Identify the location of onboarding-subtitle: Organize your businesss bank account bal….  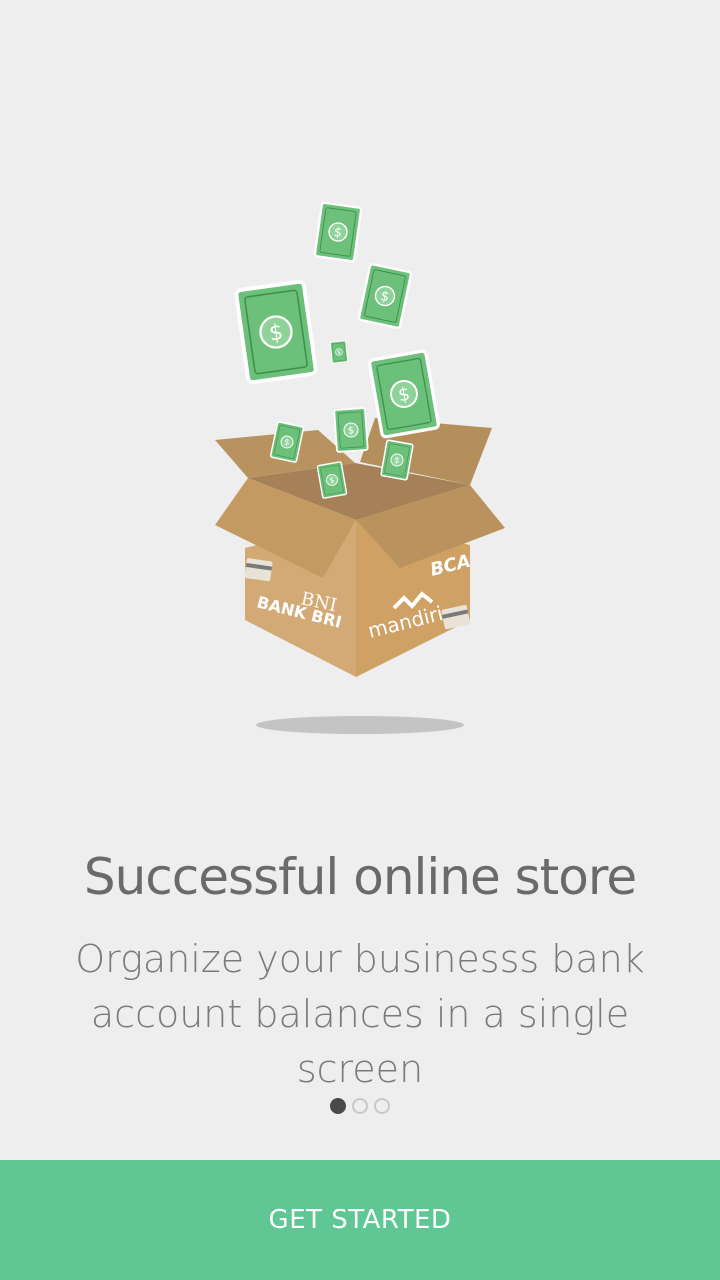
(360, 1014).